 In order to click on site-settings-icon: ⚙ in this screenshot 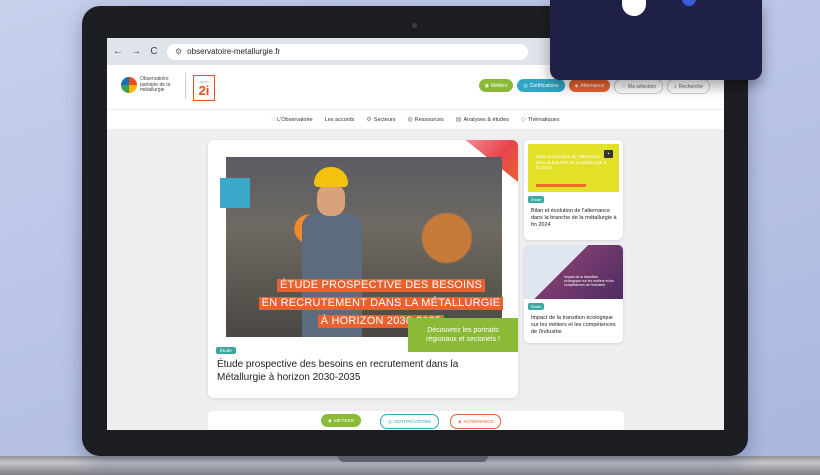, I will do `click(178, 51)`.